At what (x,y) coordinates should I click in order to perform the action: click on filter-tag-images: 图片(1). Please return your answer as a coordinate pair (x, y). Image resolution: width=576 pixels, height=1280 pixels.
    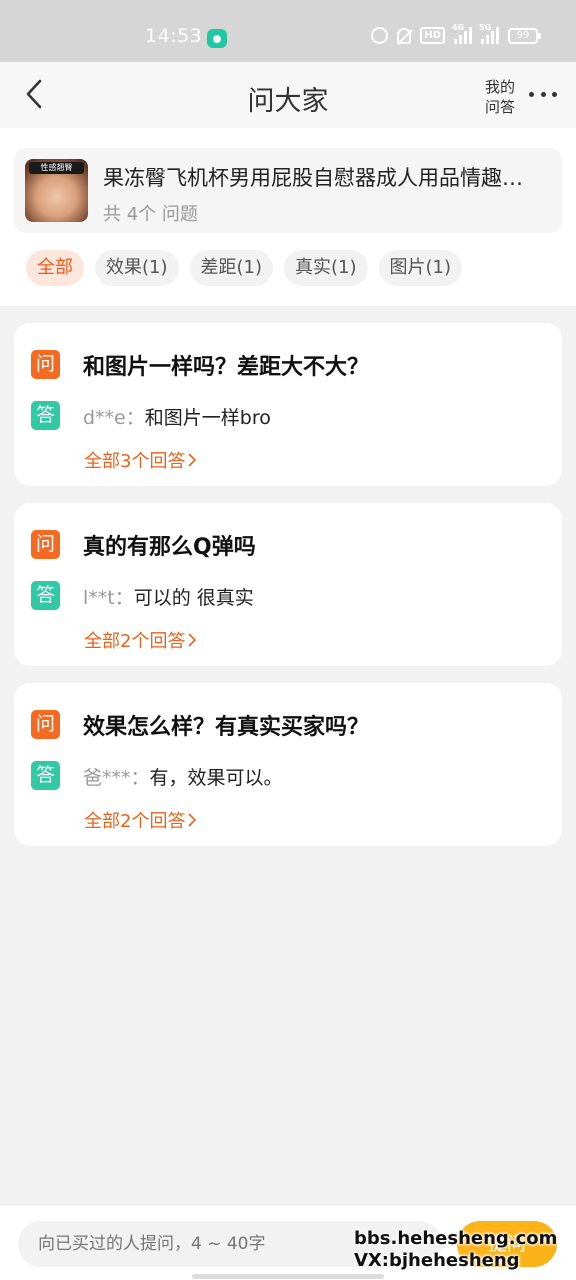
    Looking at the image, I should click on (420, 268).